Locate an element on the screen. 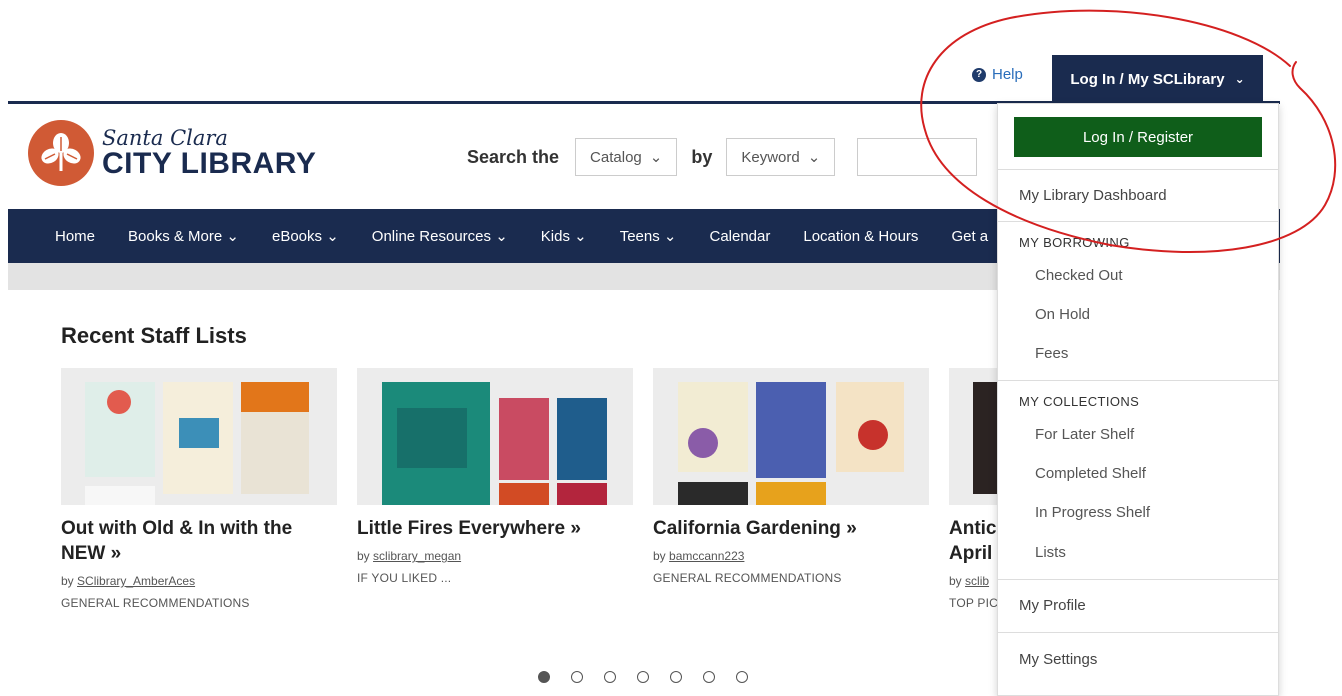 The image size is (1342, 696). library-logo: Santa Clara CITY LIBRARY is located at coordinates (172, 153).